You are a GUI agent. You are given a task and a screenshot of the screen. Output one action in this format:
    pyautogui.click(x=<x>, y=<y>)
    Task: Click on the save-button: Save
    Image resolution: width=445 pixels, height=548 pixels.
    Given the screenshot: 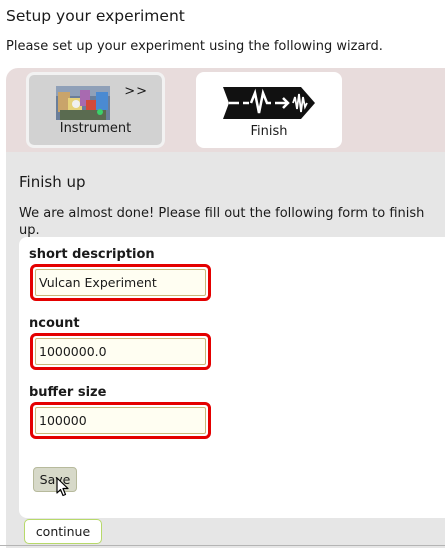 What is the action you would take?
    pyautogui.click(x=55, y=479)
    